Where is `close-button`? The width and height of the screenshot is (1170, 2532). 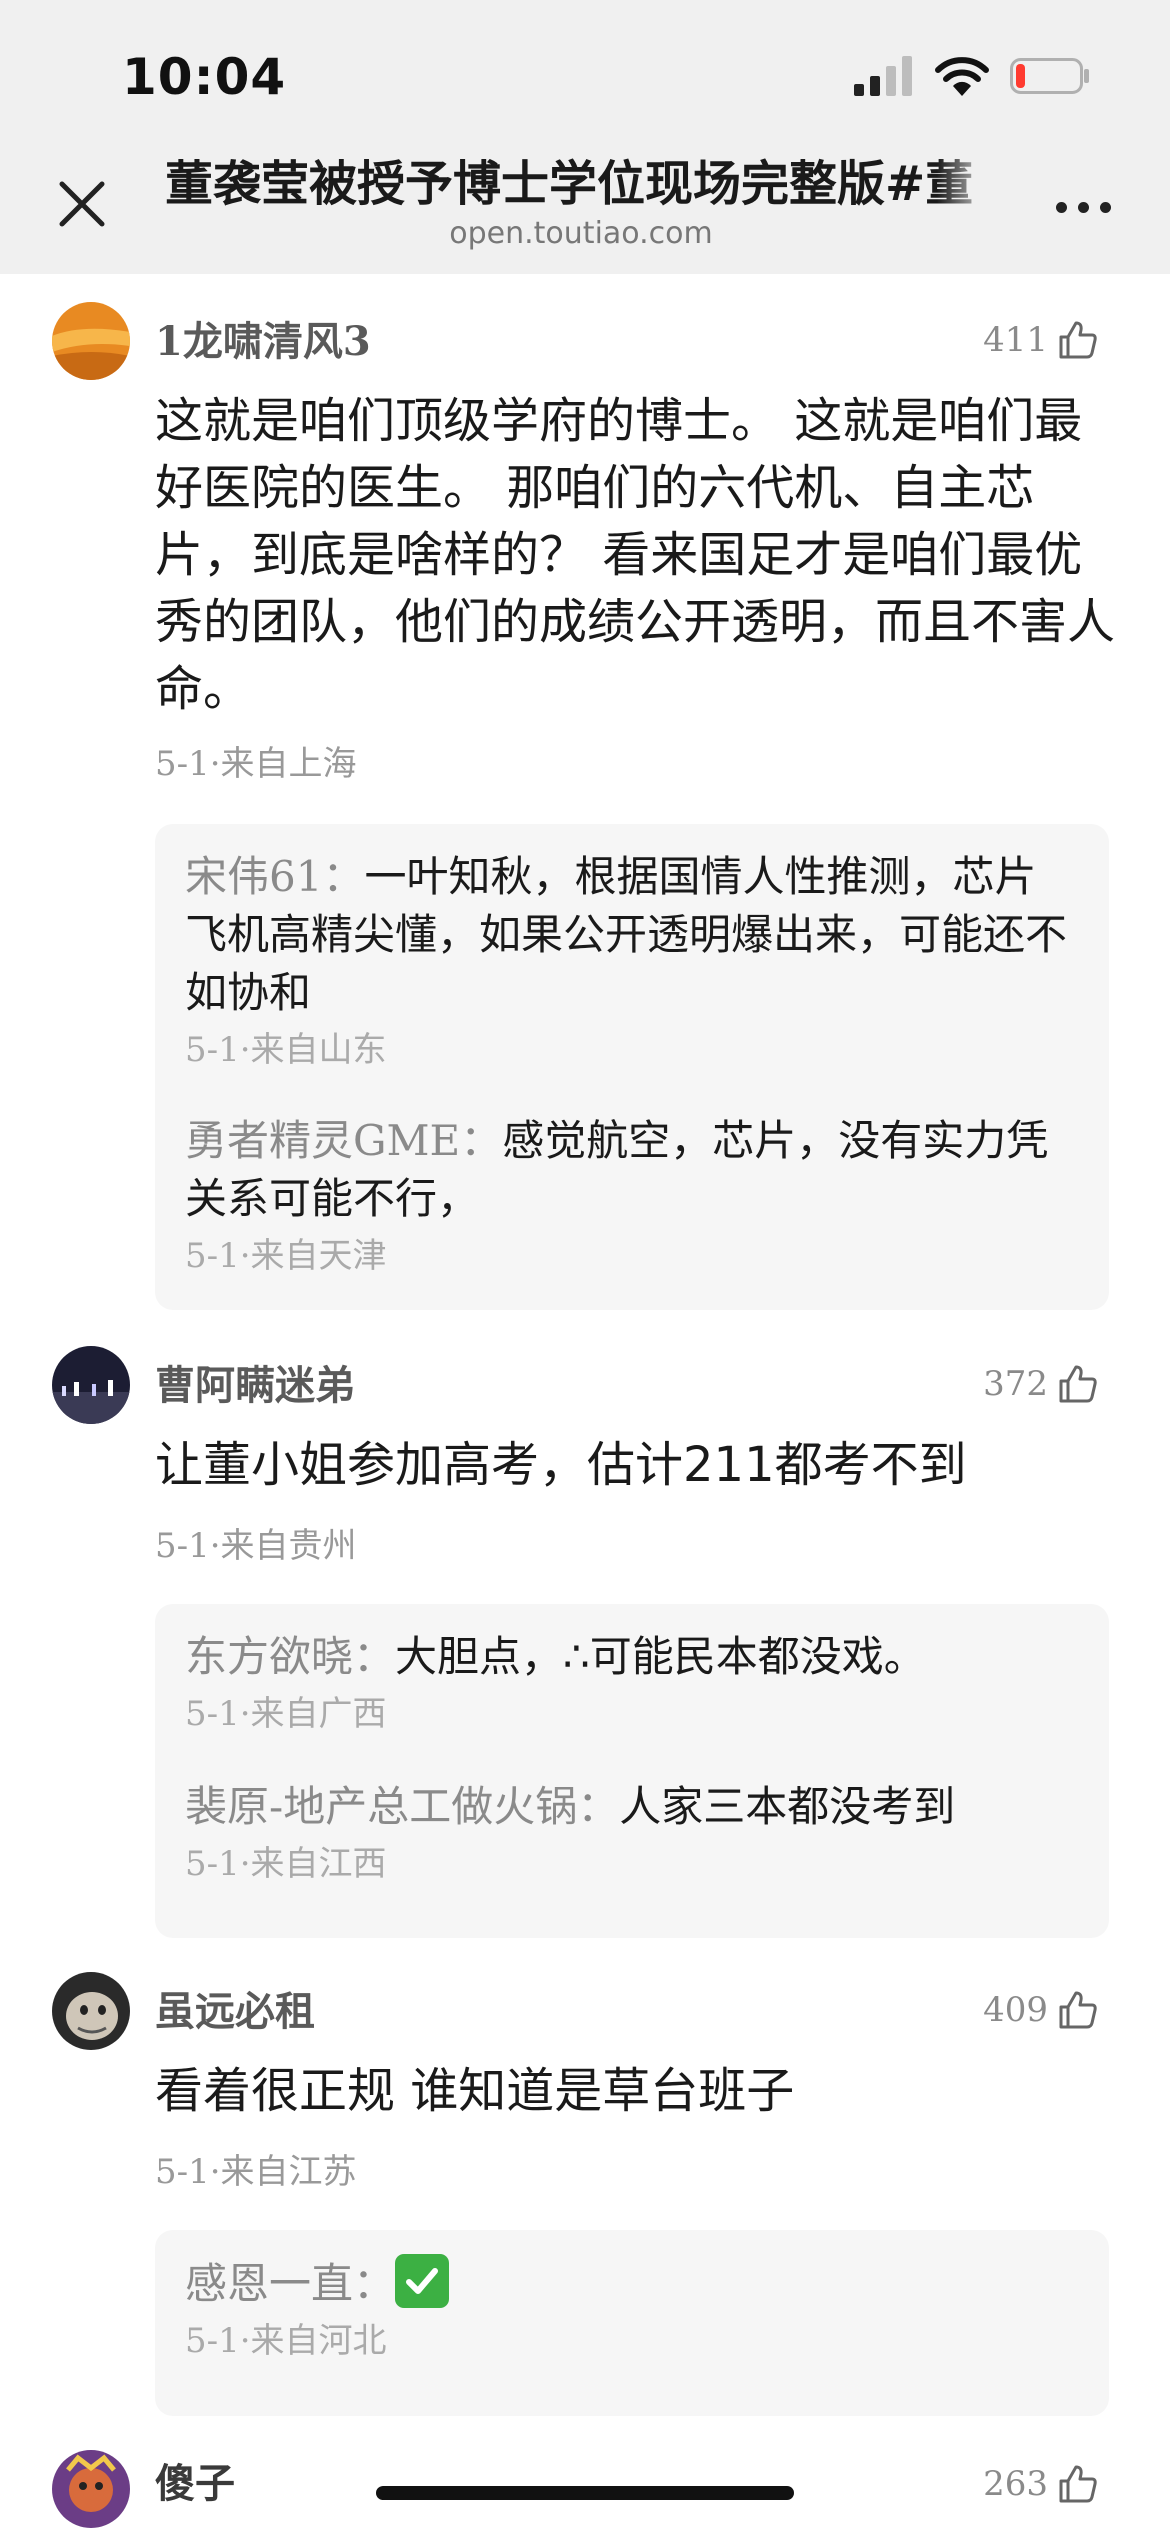
close-button is located at coordinates (82, 204).